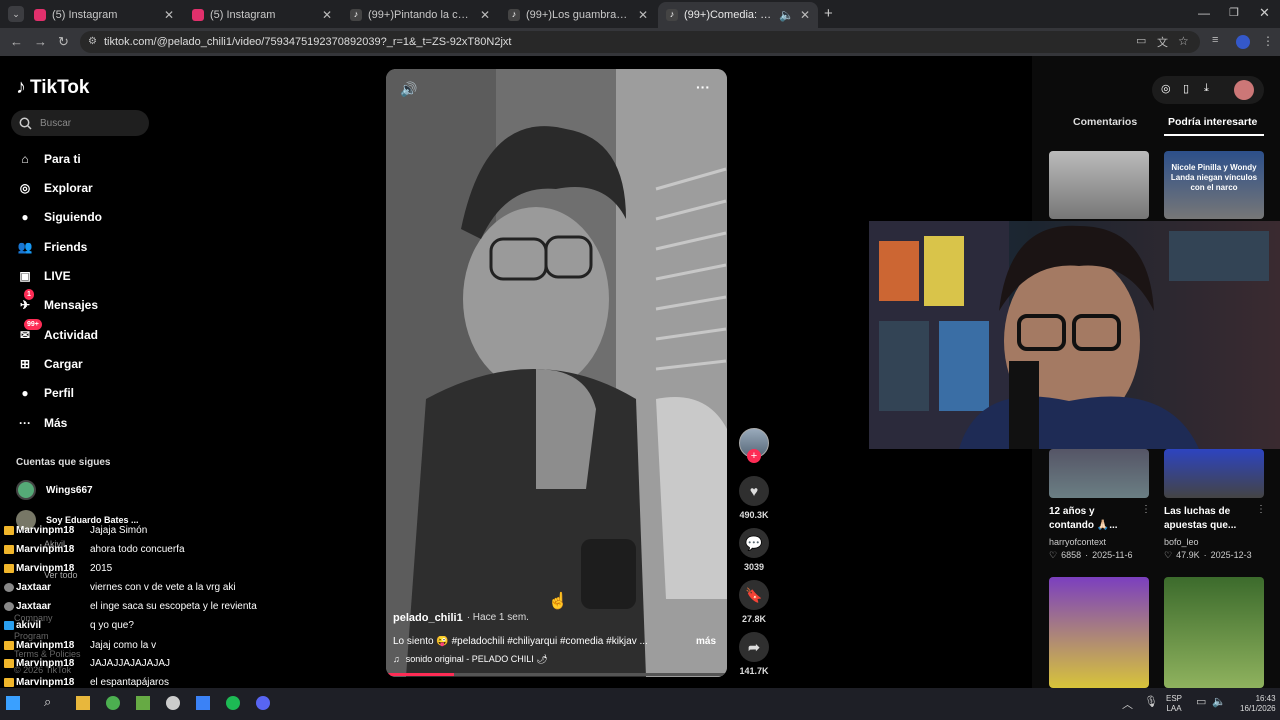  What do you see at coordinates (1174, 704) in the screenshot?
I see `language-indicator: ESP LAA` at bounding box center [1174, 704].